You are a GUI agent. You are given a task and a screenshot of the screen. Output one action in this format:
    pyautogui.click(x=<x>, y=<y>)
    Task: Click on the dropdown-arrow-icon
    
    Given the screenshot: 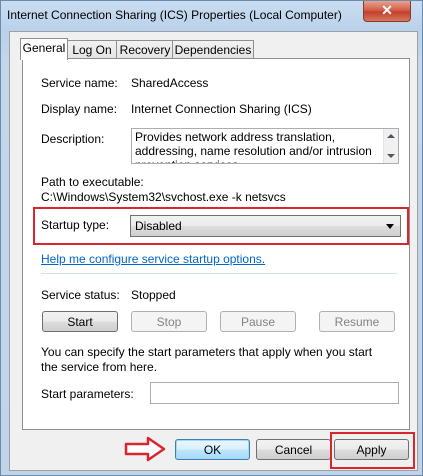 What is the action you would take?
    pyautogui.click(x=390, y=226)
    